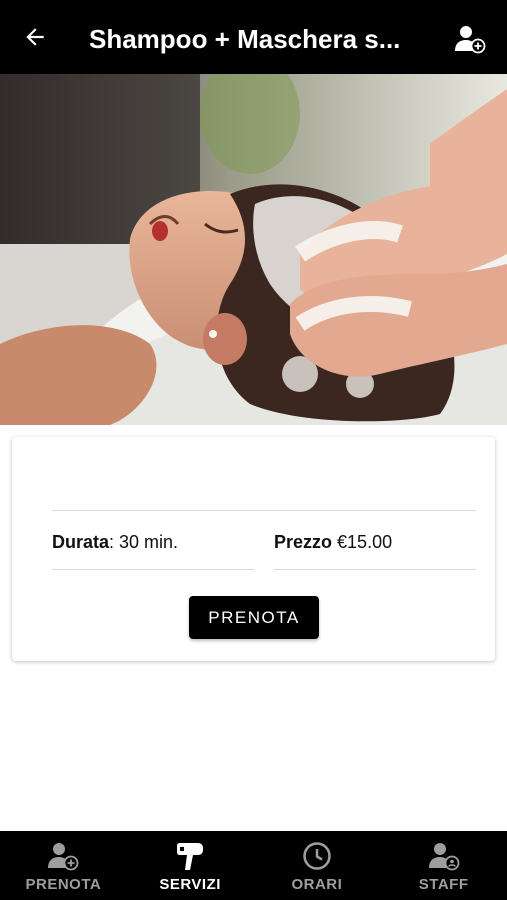 This screenshot has height=900, width=507. Describe the element at coordinates (254, 617) in the screenshot. I see `book-button: PRENOTA` at that location.